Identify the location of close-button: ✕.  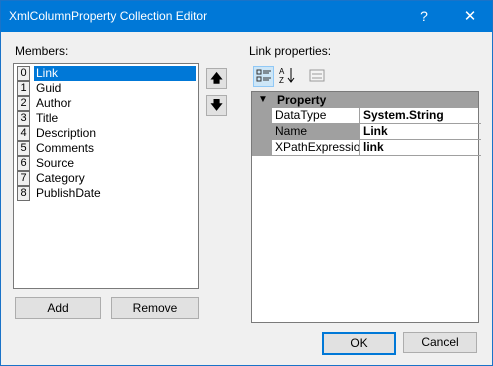
(470, 16).